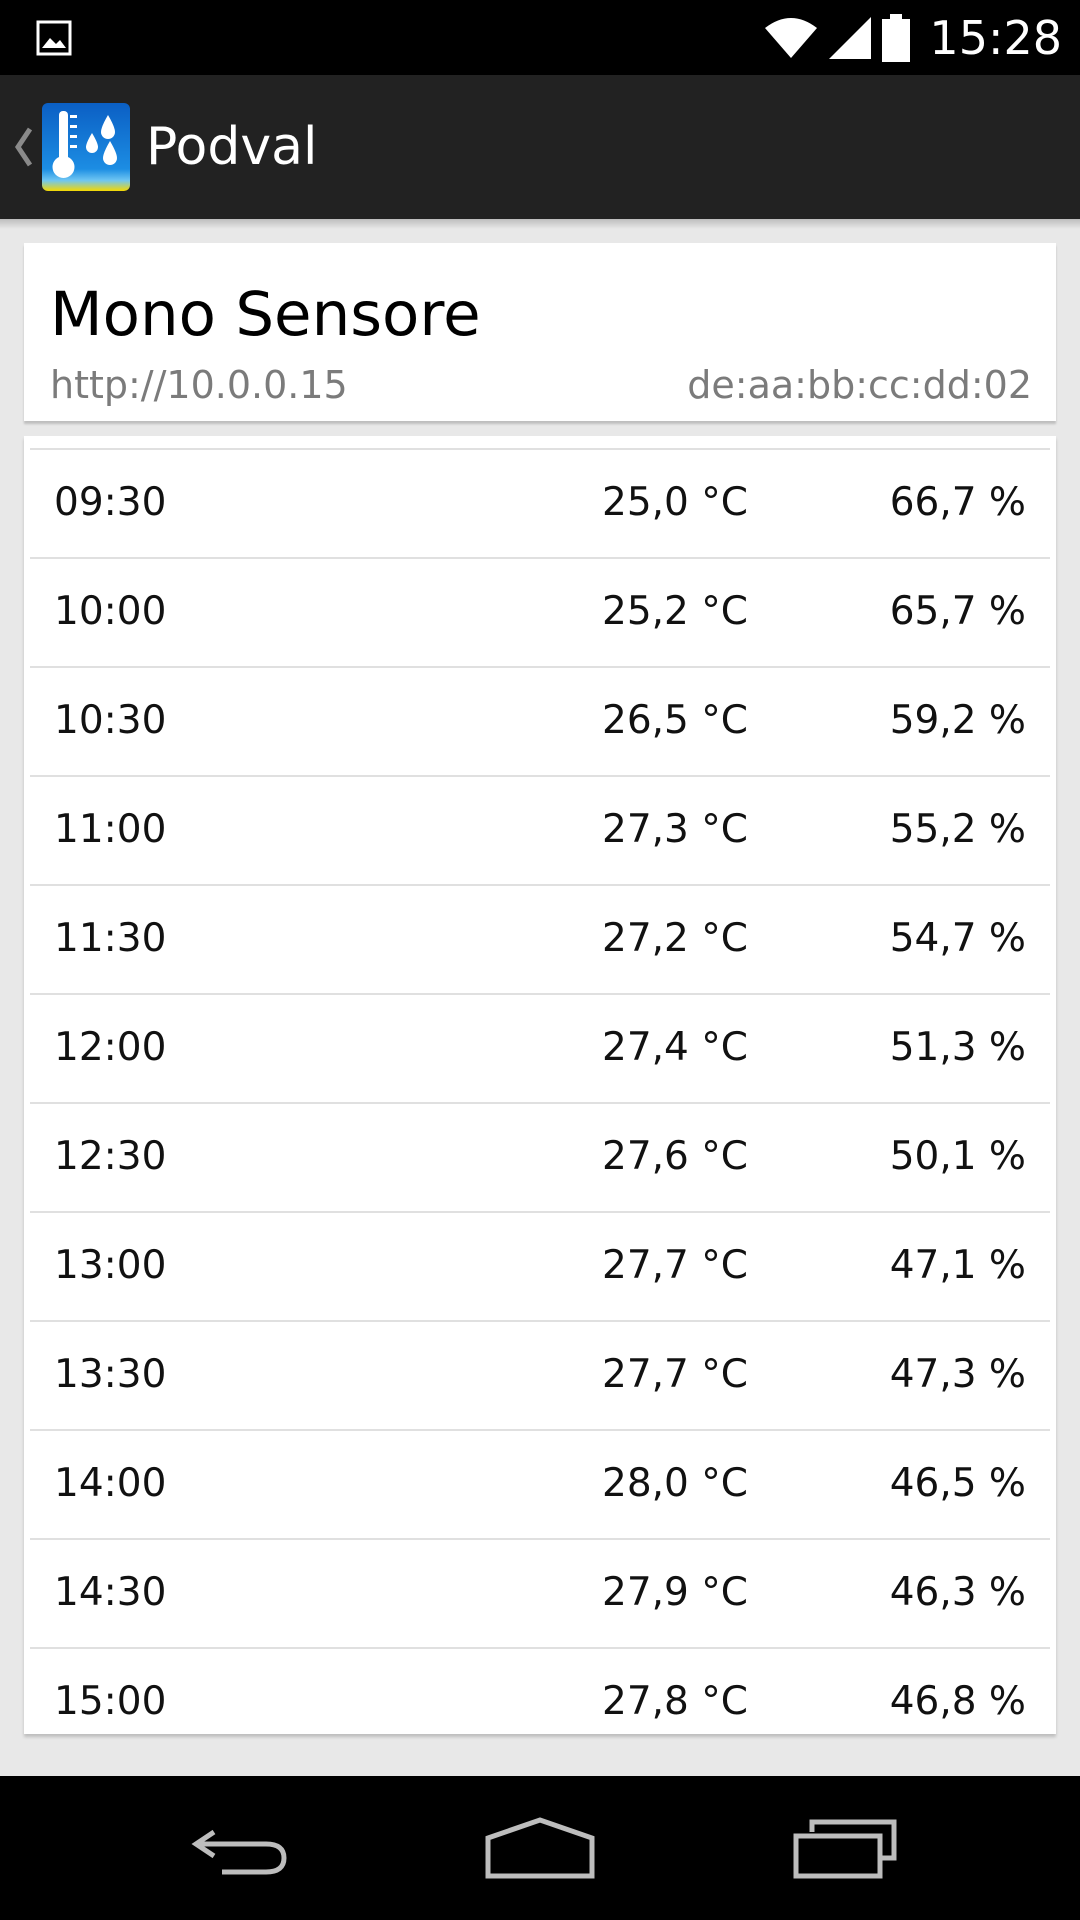 The image size is (1080, 1920). Describe the element at coordinates (540, 37) in the screenshot. I see `status-bar: 15:28` at that location.